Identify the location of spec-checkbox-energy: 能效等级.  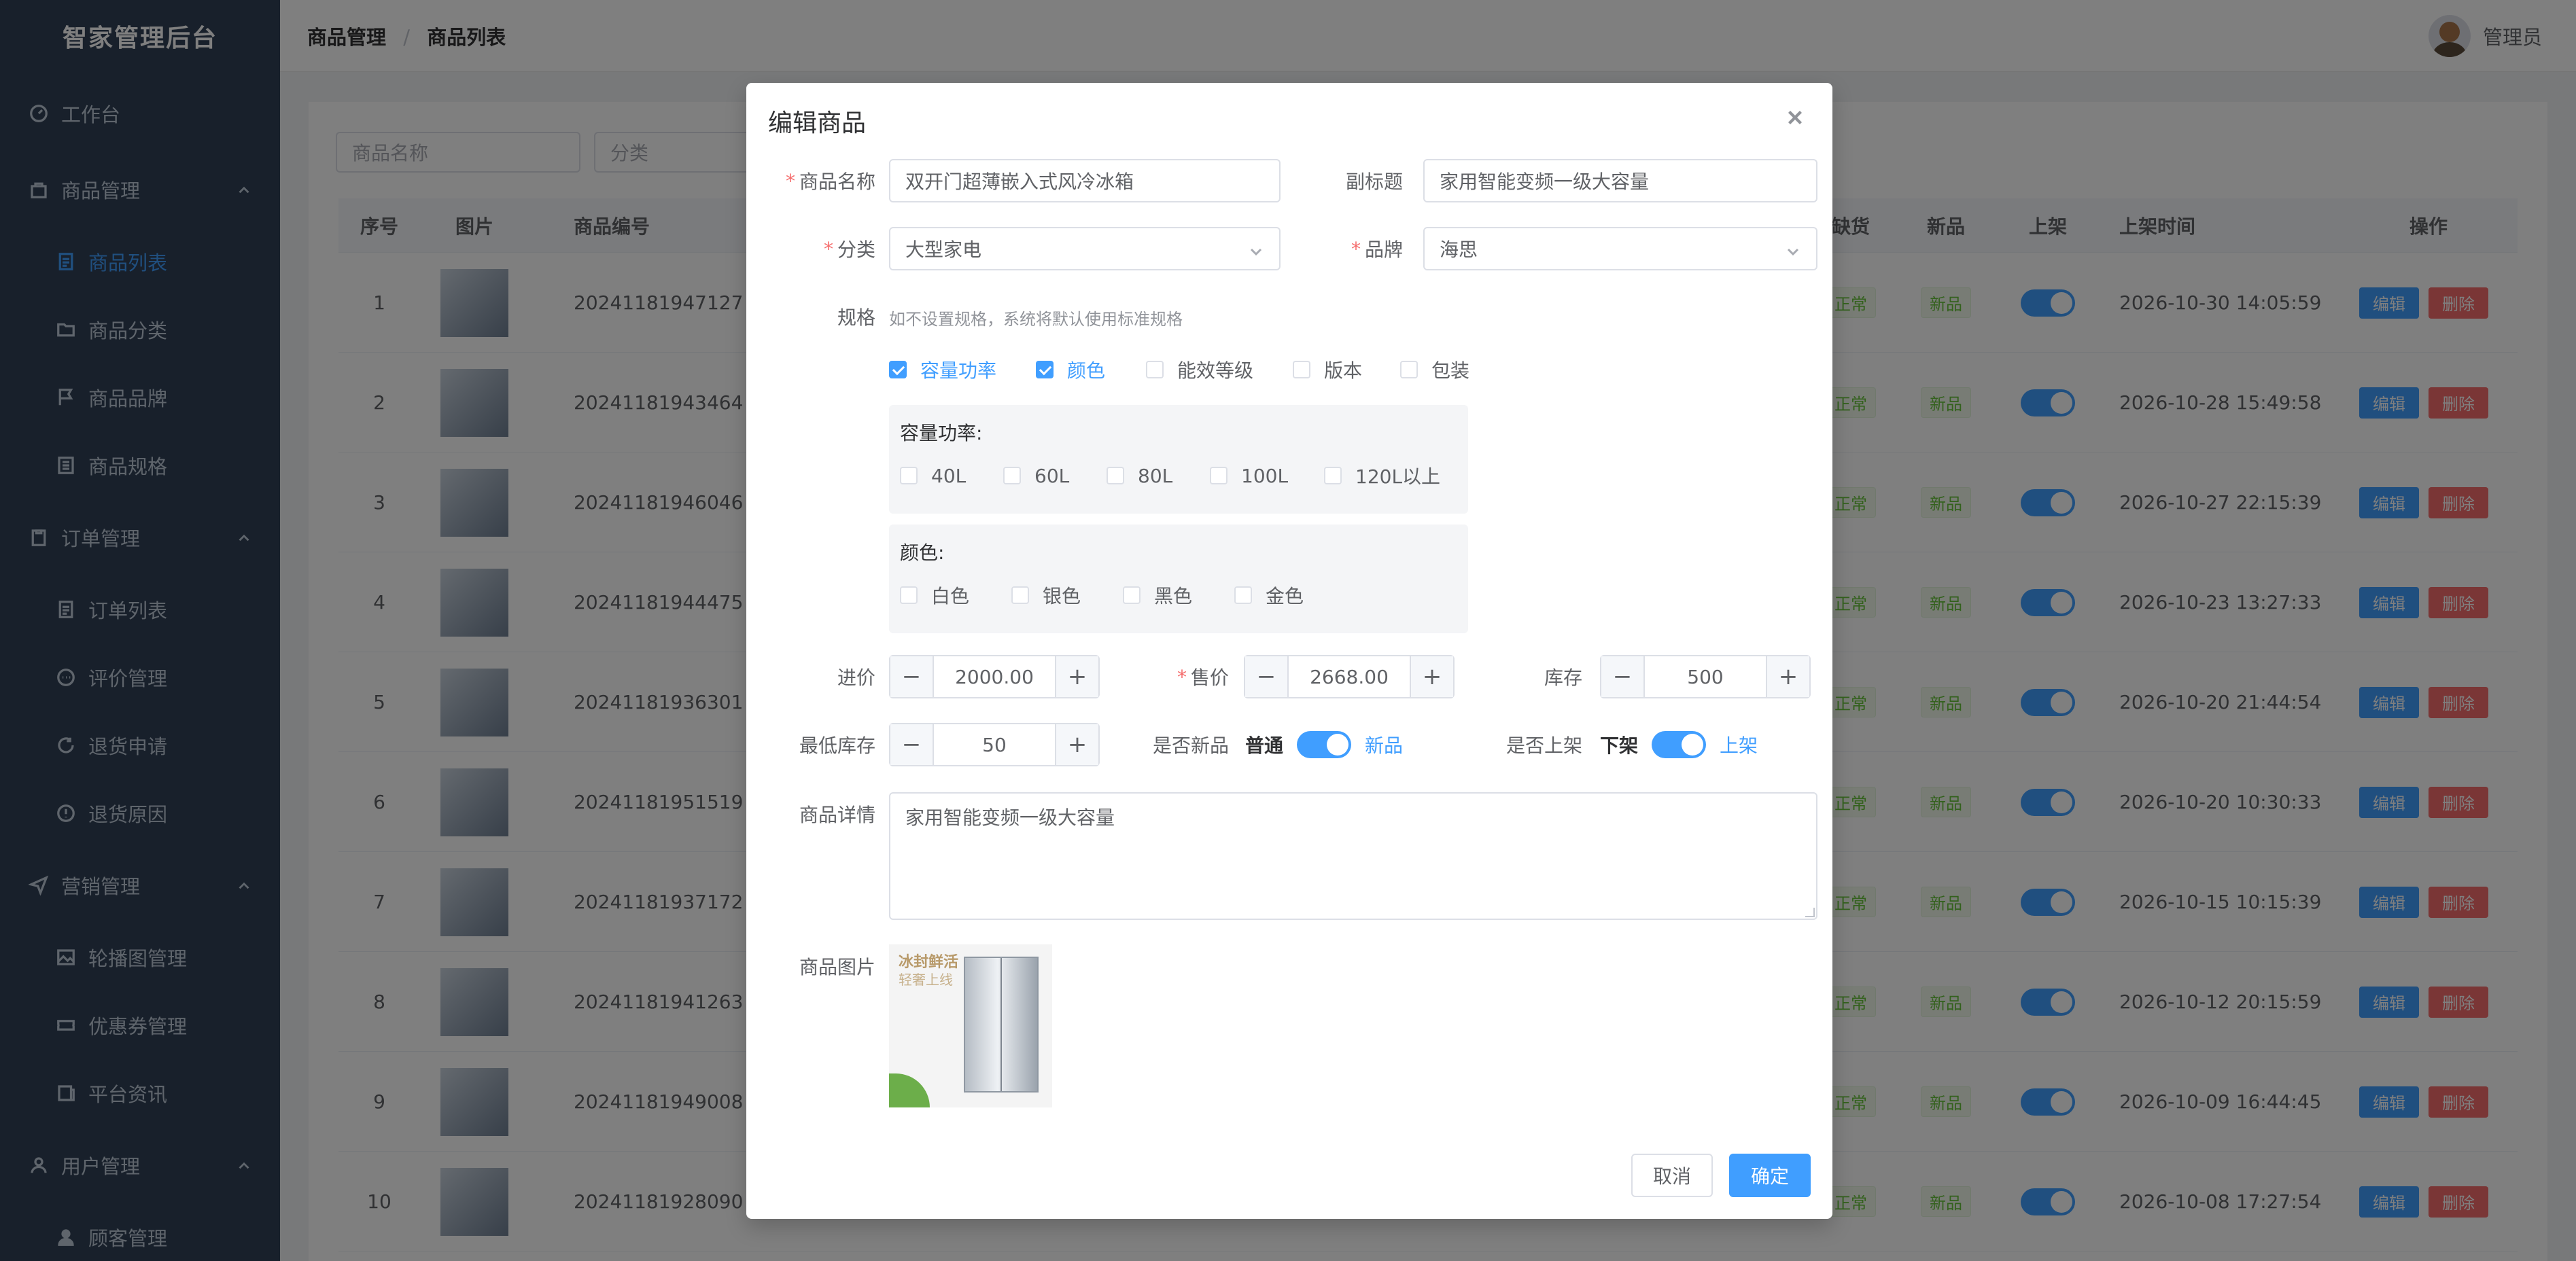
(1199, 369).